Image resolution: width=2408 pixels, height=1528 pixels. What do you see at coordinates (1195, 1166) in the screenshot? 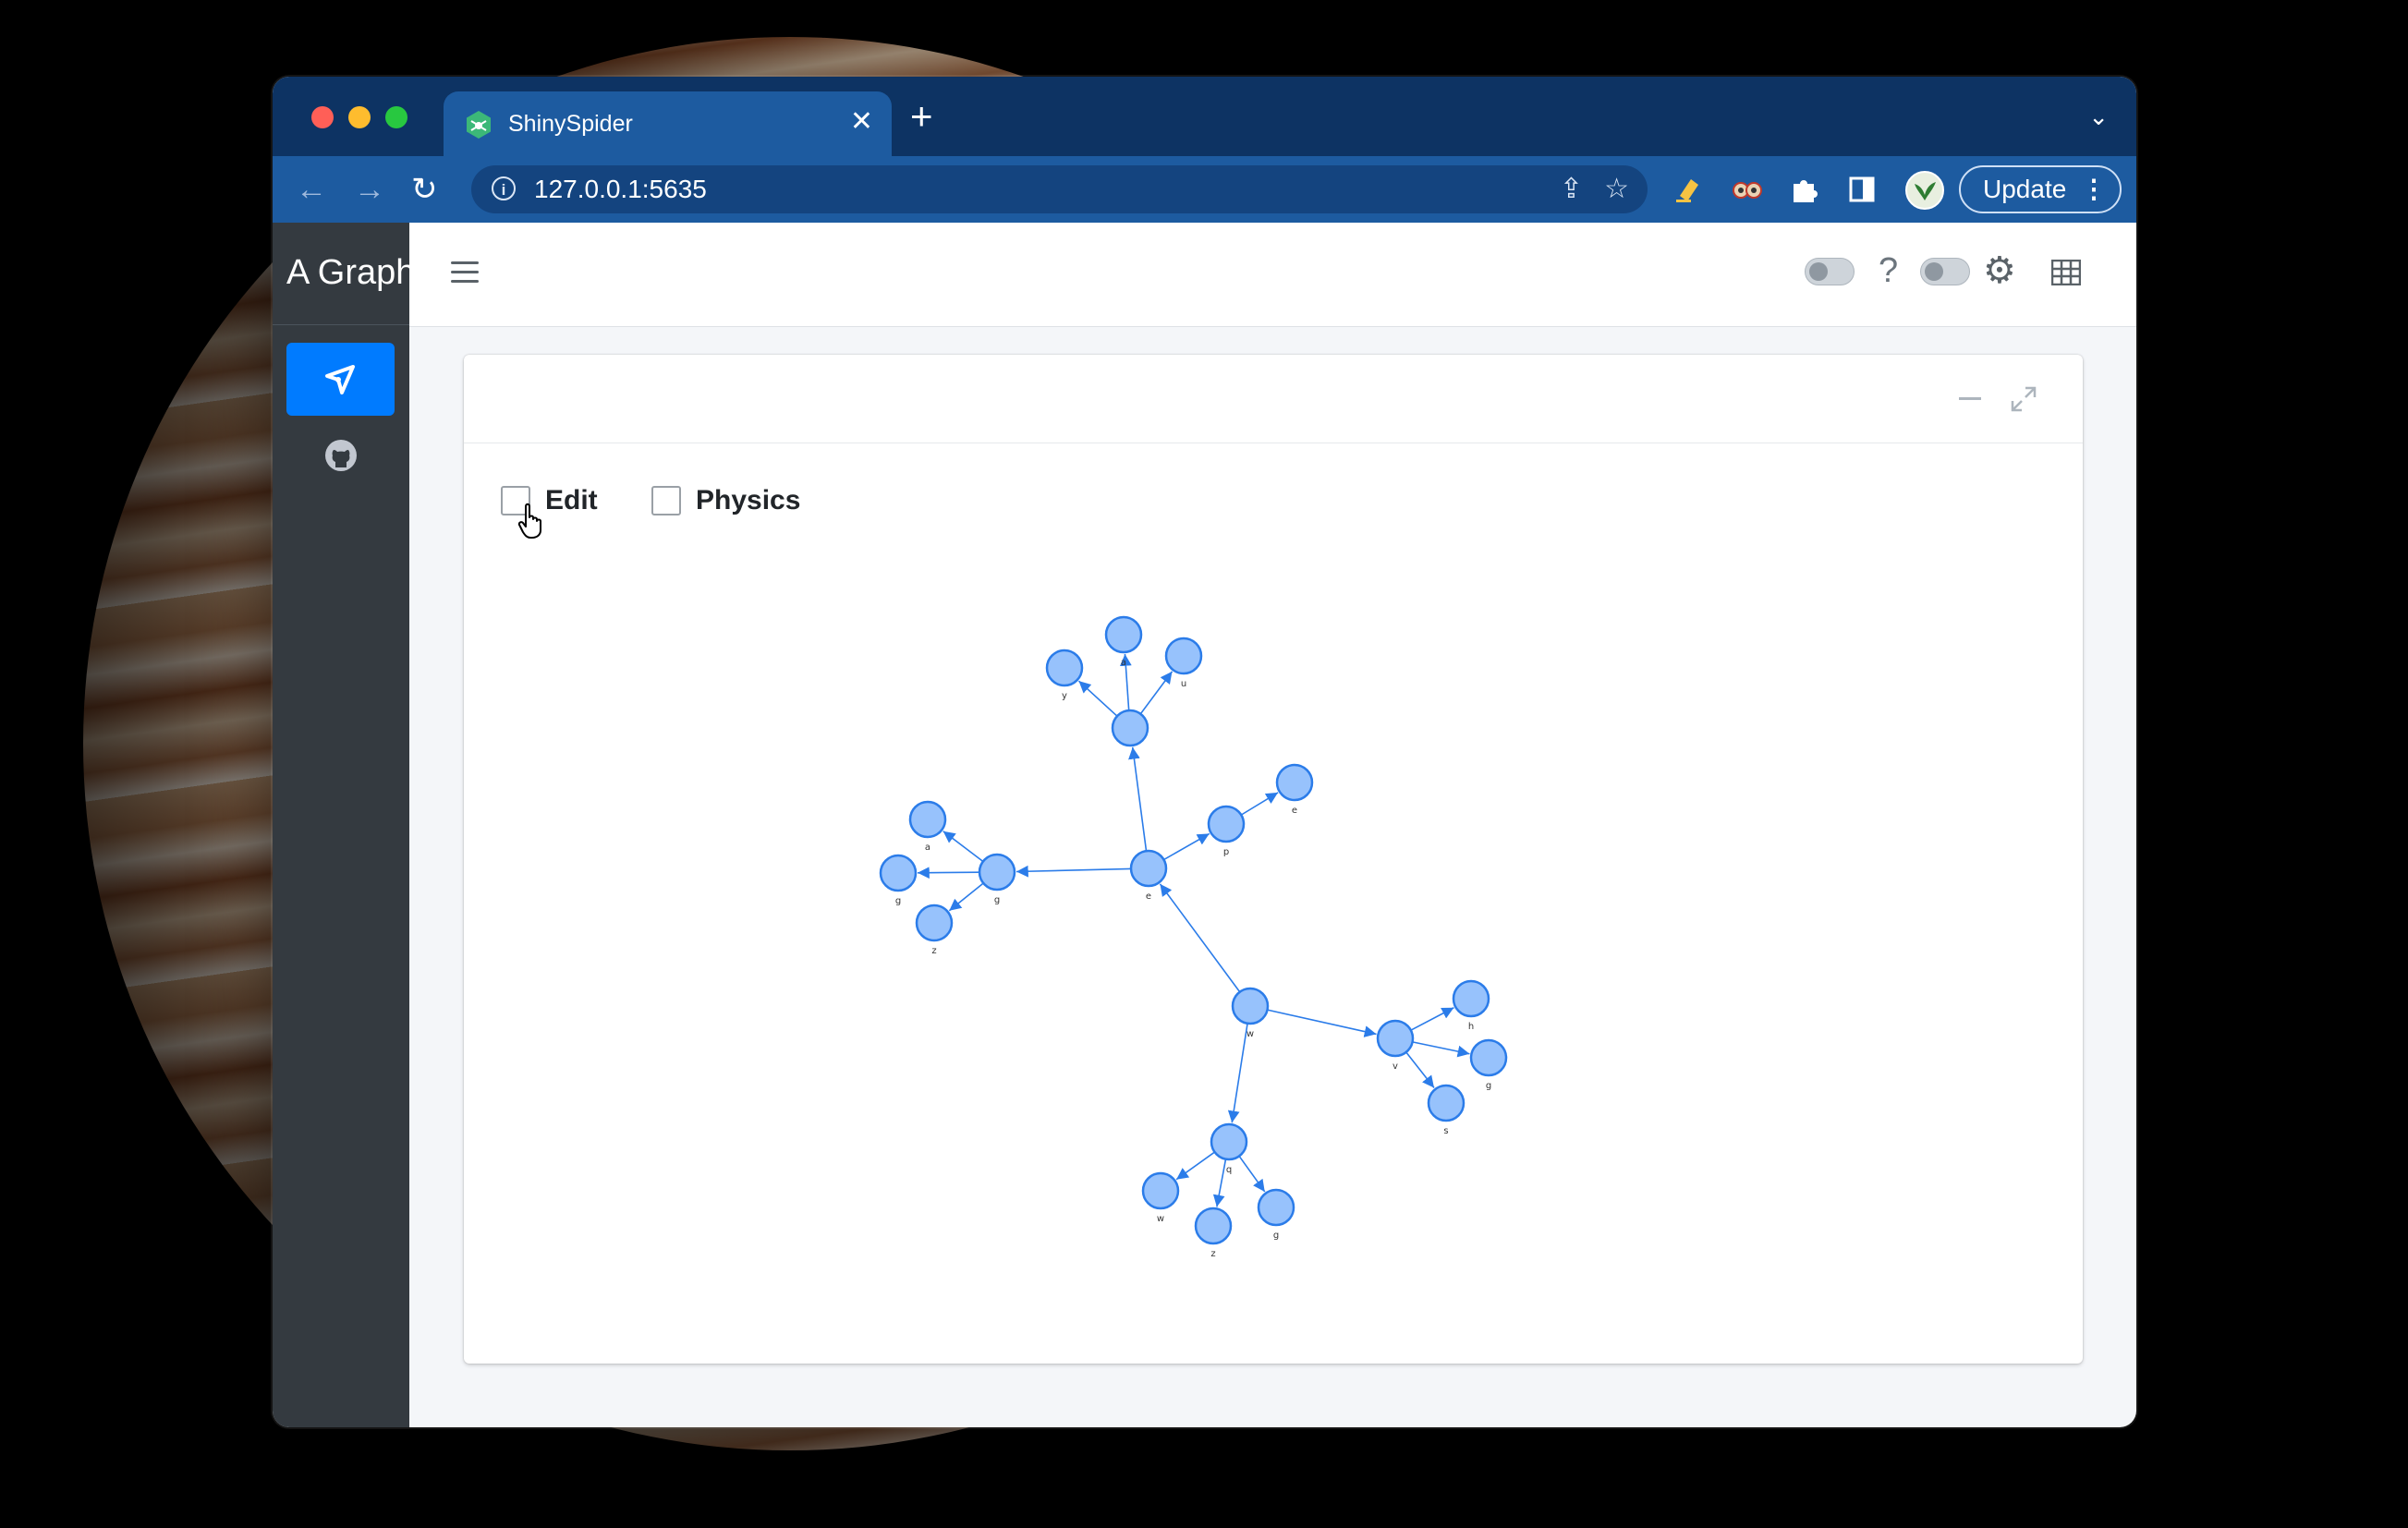
I see `graph-edge-q-w2` at bounding box center [1195, 1166].